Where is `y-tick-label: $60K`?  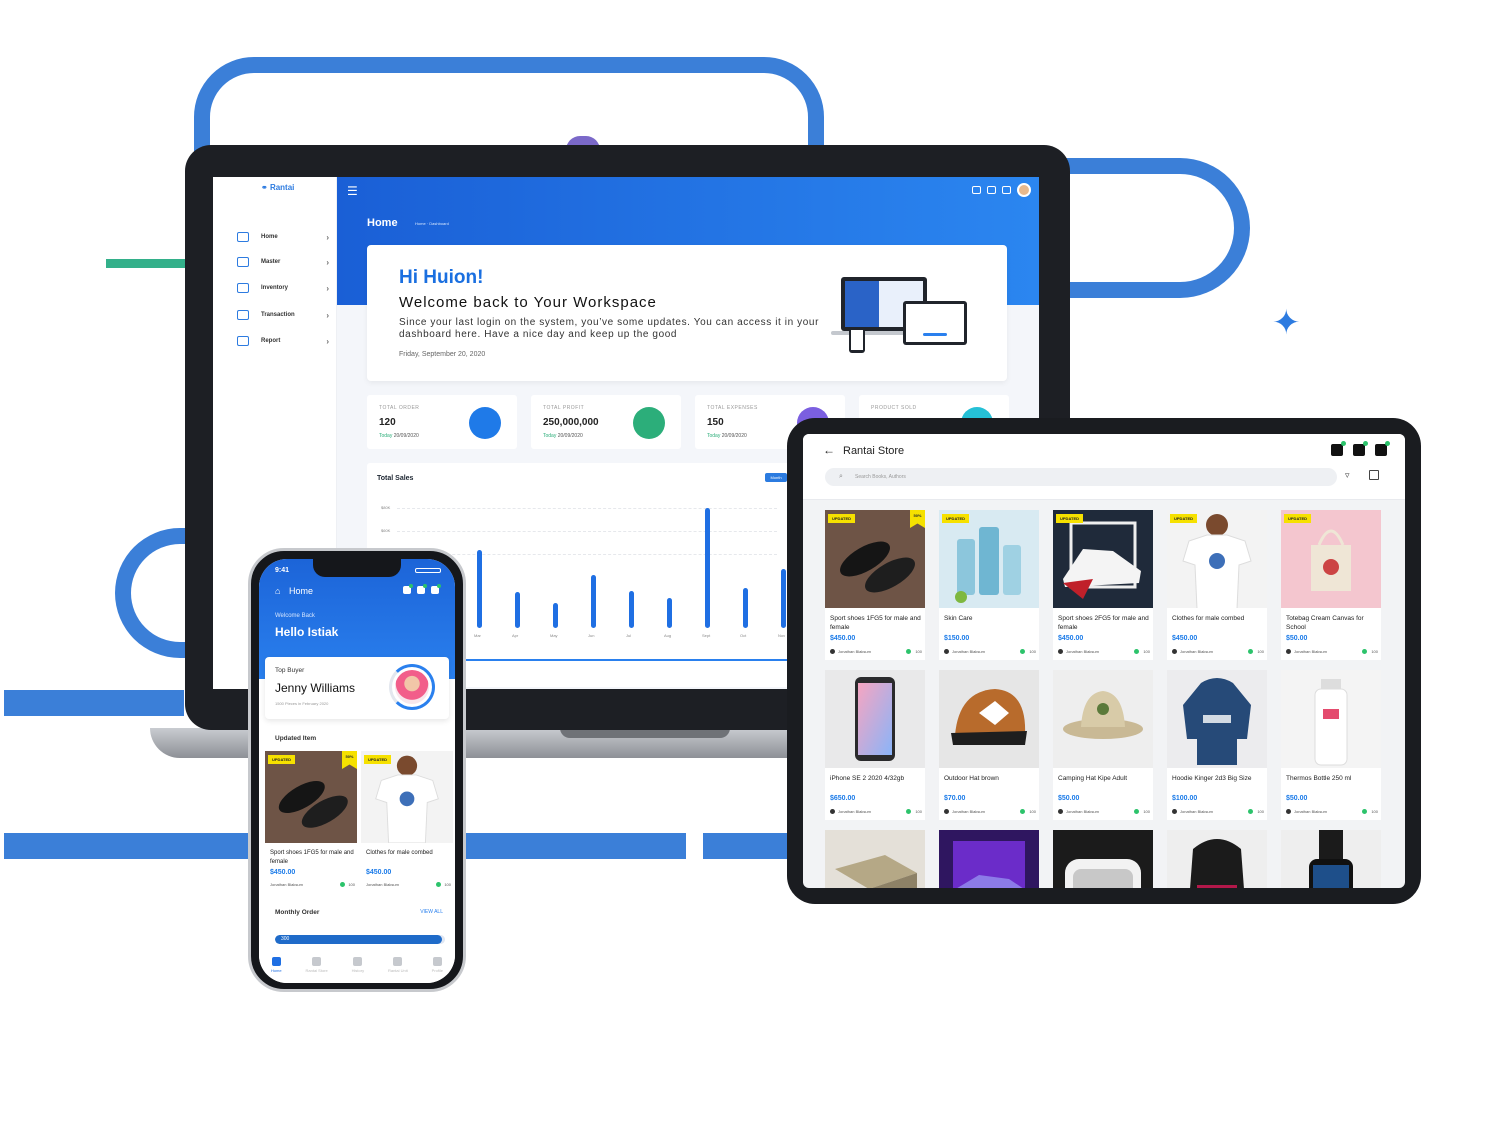 y-tick-label: $60K is located at coordinates (386, 530).